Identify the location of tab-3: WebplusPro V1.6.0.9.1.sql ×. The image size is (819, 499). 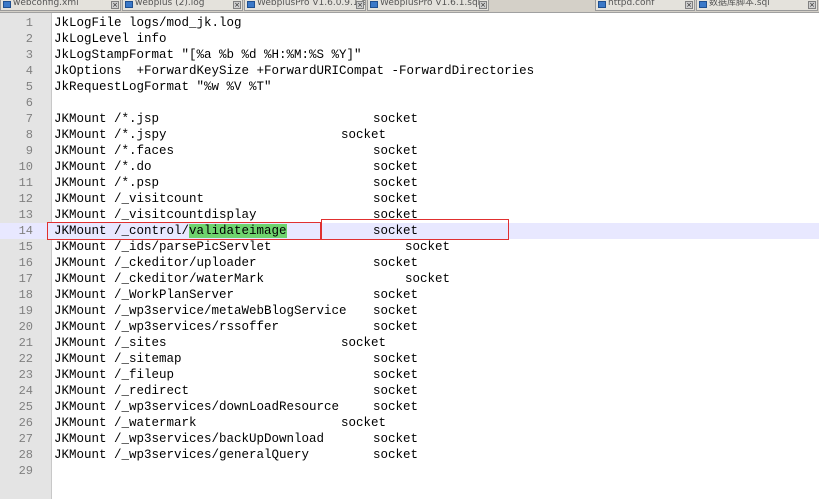
(305, 5).